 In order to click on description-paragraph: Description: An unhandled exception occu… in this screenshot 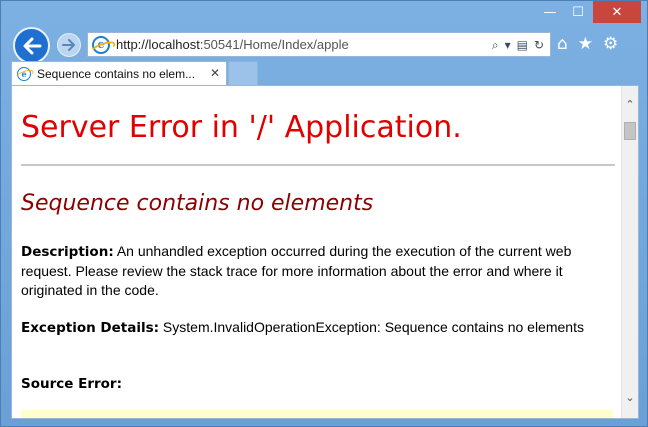, I will do `click(317, 271)`.